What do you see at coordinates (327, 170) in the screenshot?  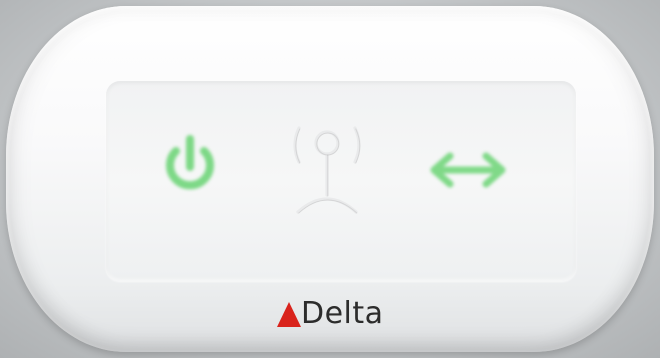 I see `wireless-antenna-icon` at bounding box center [327, 170].